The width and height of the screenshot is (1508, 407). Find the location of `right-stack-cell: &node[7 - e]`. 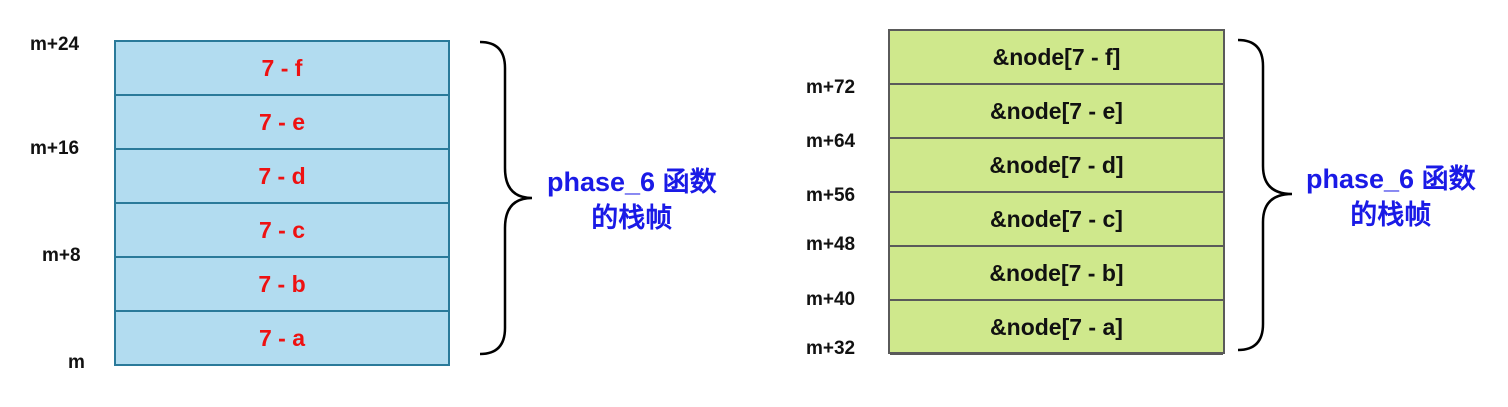

right-stack-cell: &node[7 - e] is located at coordinates (1056, 112).